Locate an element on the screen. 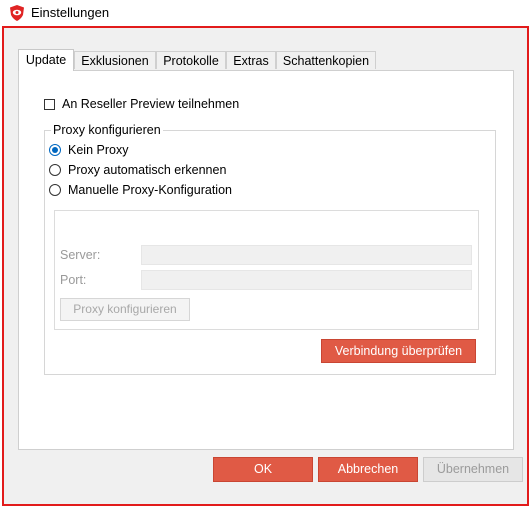  radio-no-proxy: Kein Proxy is located at coordinates (88, 150).